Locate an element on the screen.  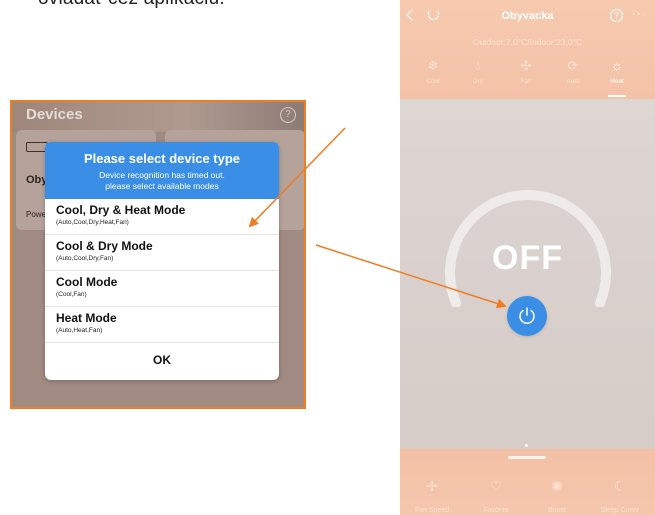
arrow-to-mode-option is located at coordinates (297, 177).